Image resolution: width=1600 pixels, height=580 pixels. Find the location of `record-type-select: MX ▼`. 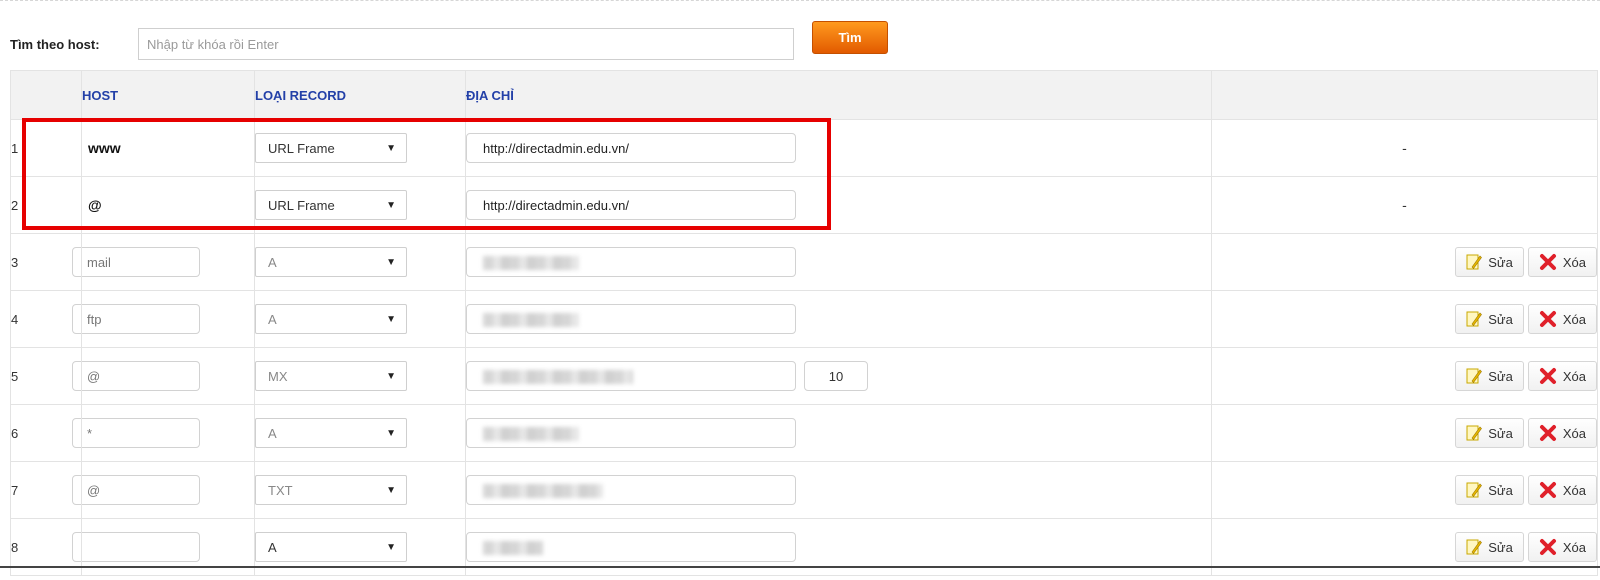

record-type-select: MX ▼ is located at coordinates (331, 376).